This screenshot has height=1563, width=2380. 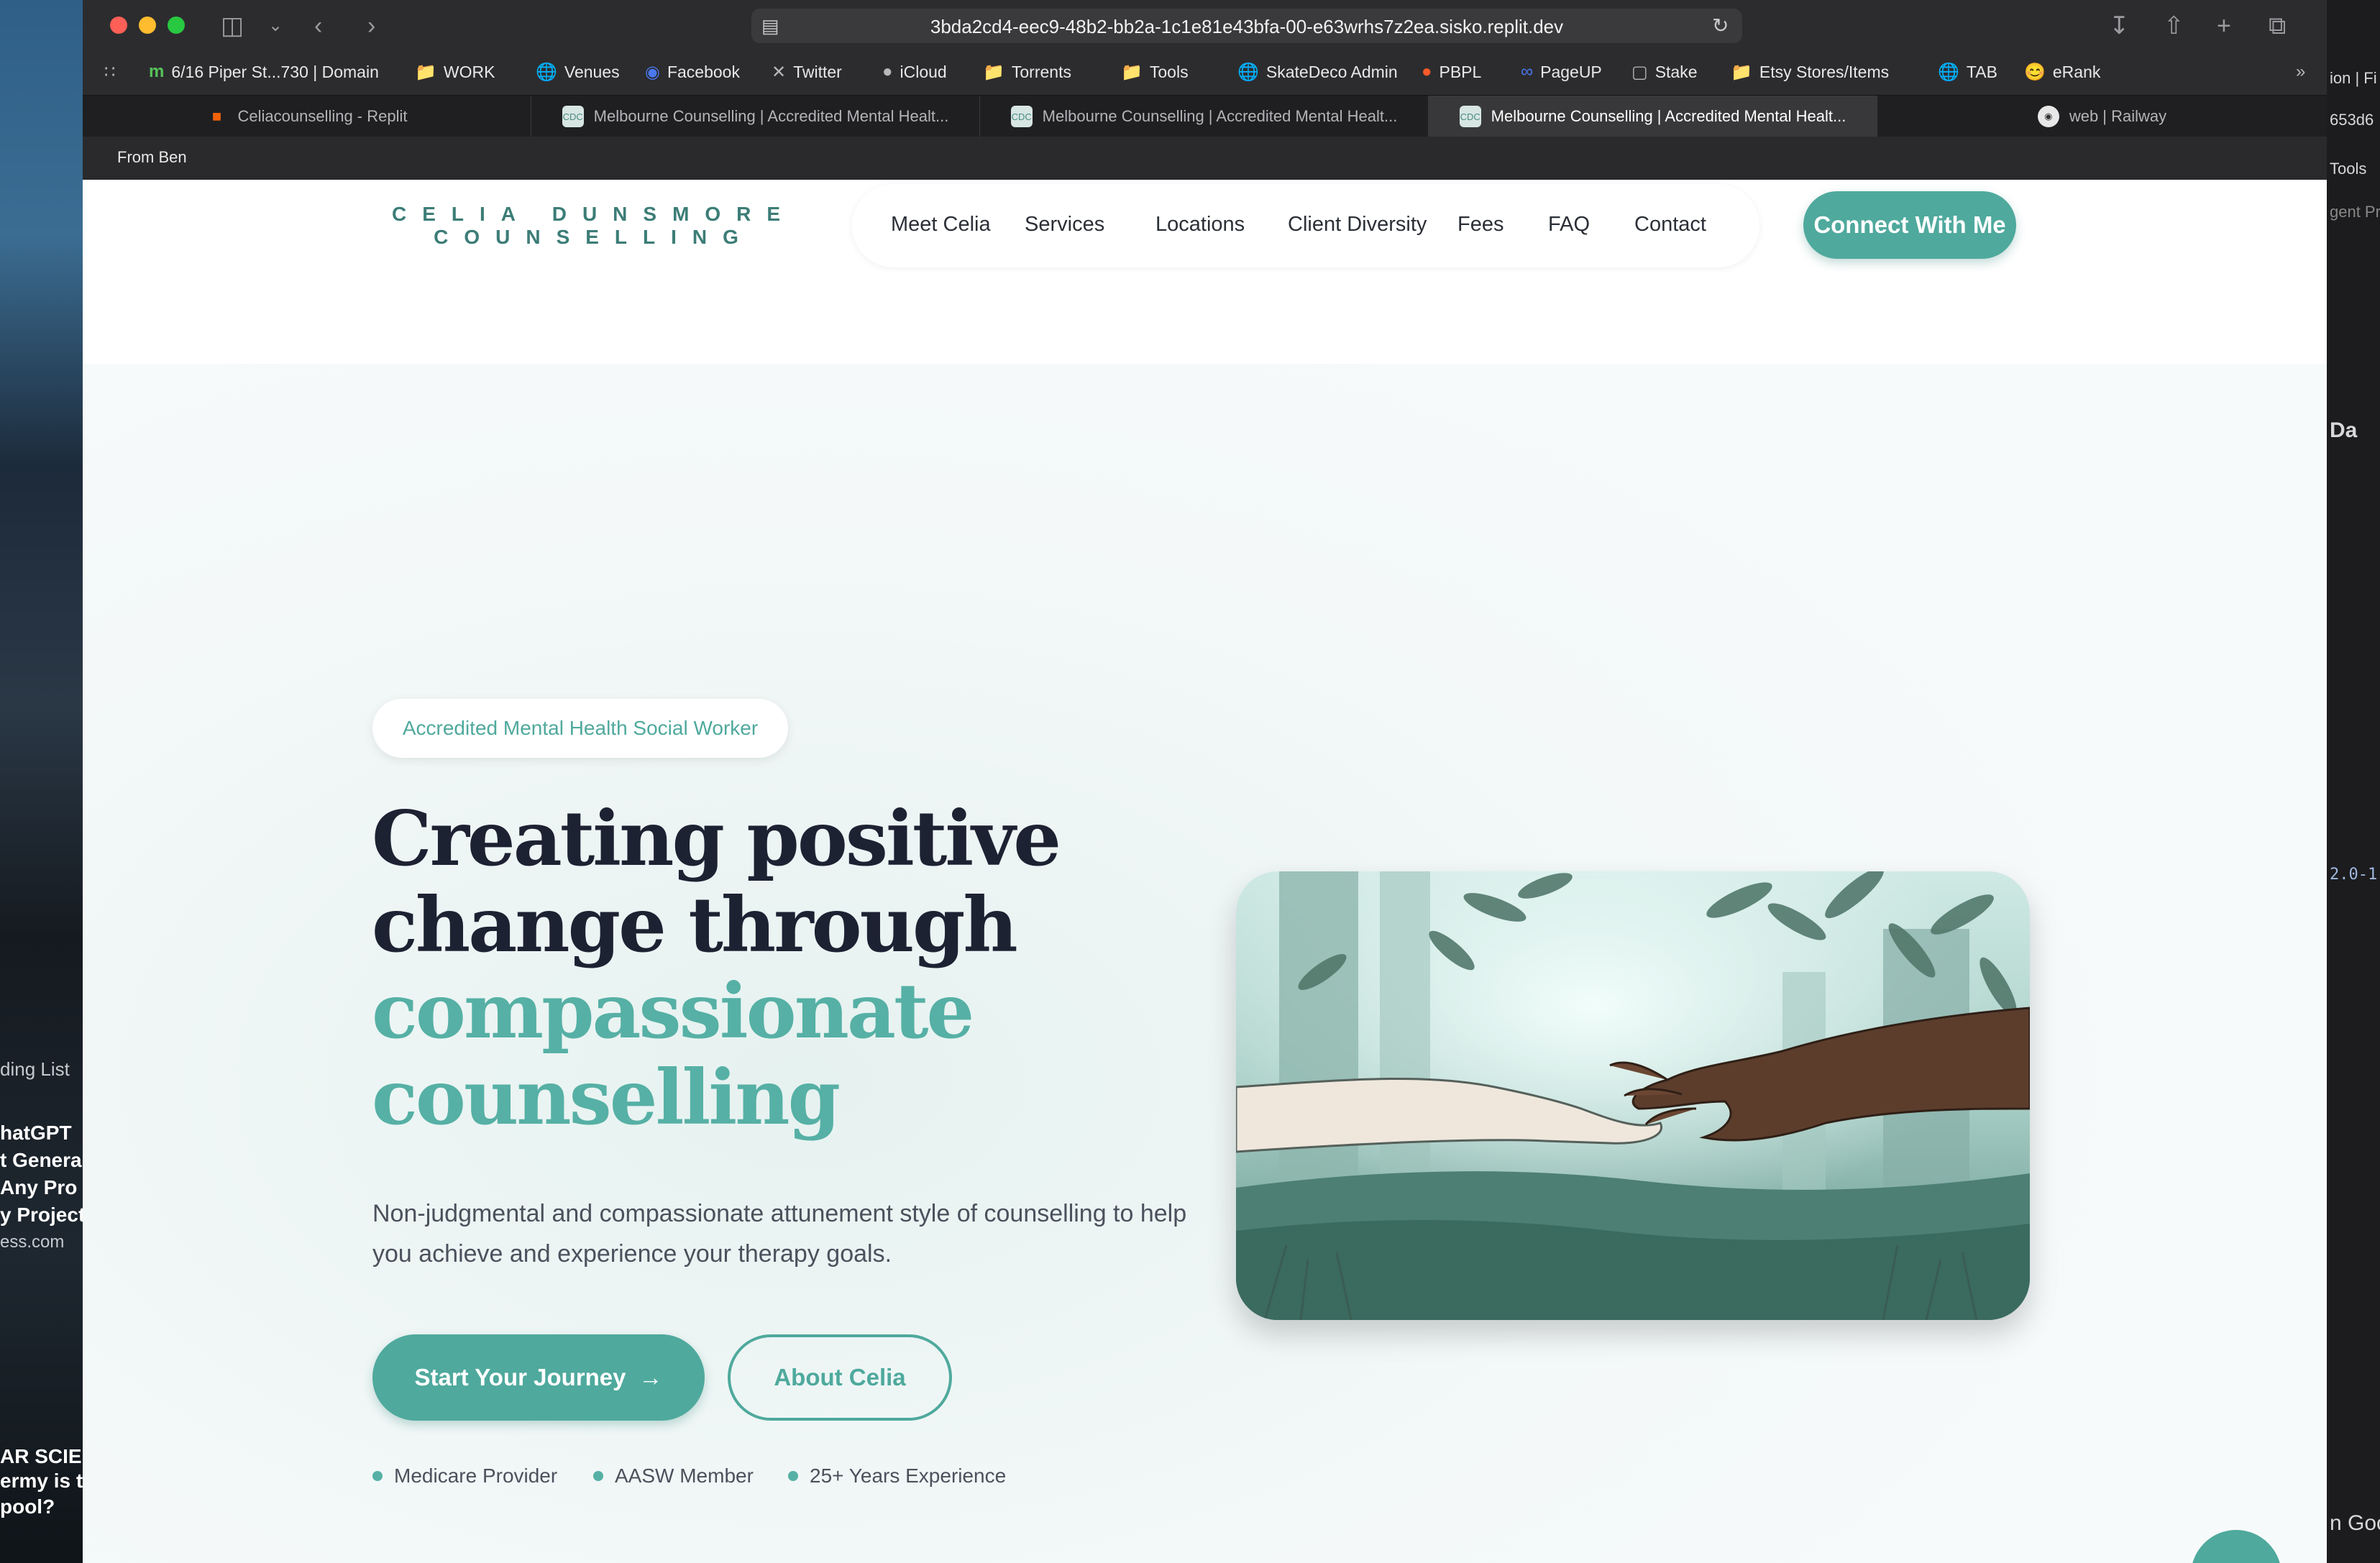 What do you see at coordinates (1205, 318) in the screenshot?
I see `header-spacer` at bounding box center [1205, 318].